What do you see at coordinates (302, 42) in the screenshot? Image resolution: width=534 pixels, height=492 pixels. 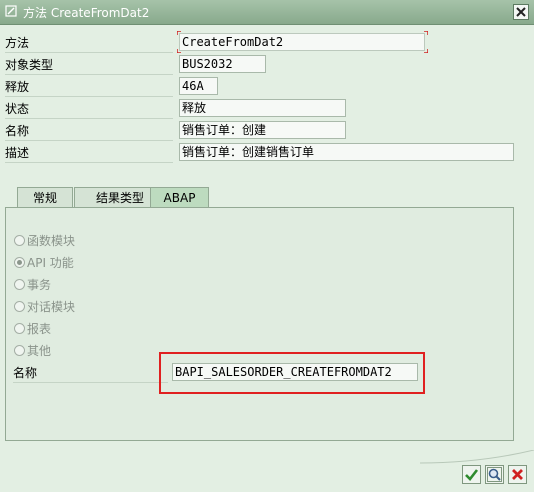 I see `method-field: CreateFromDat2` at bounding box center [302, 42].